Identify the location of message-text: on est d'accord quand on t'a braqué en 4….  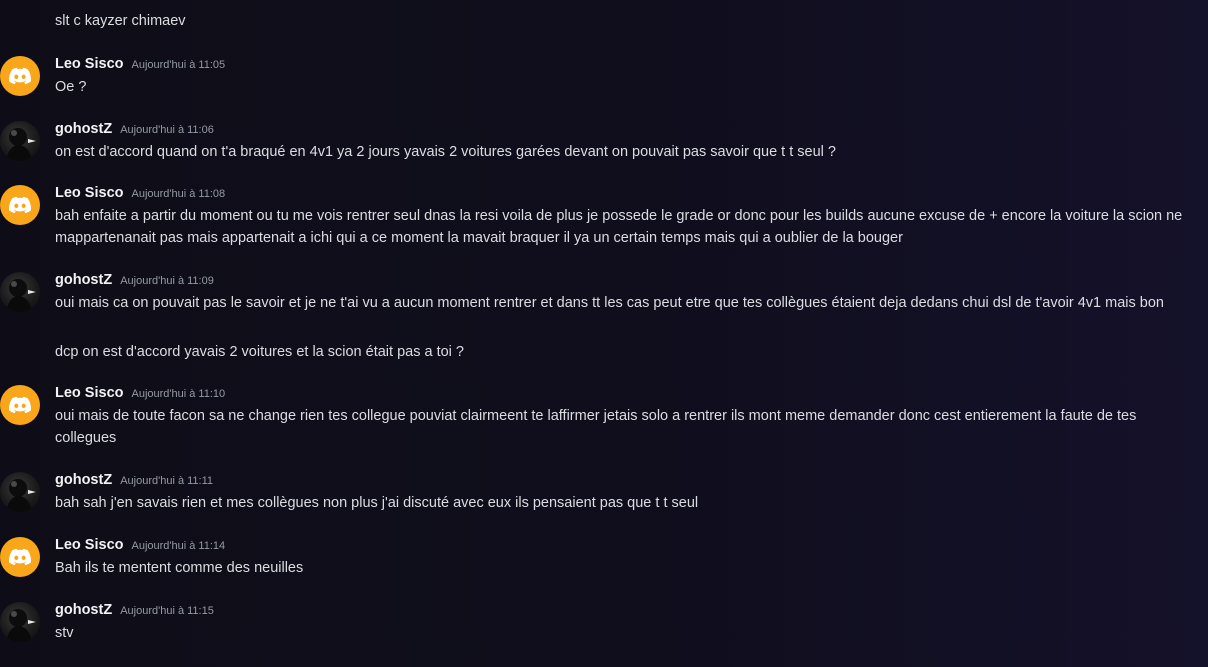
(445, 152).